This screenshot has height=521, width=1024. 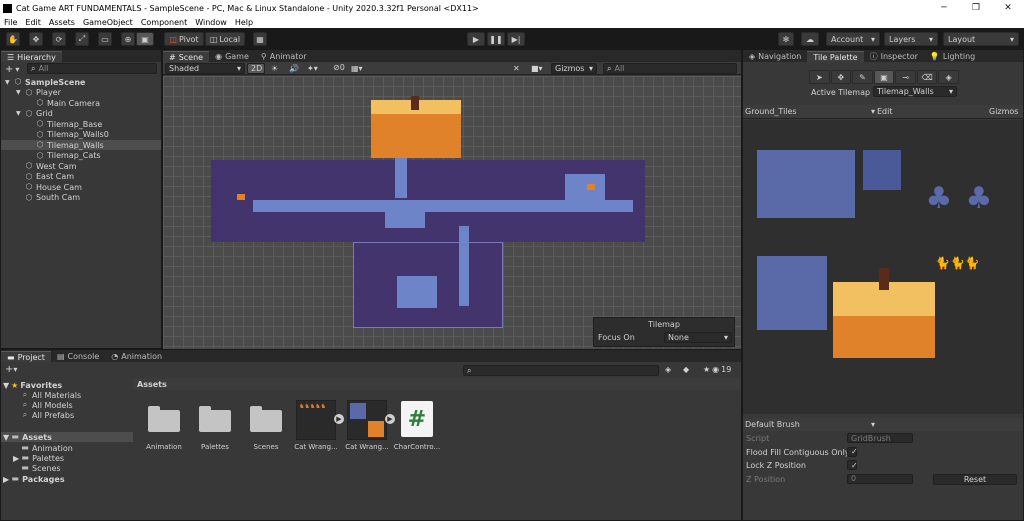 I want to click on scale-tool-icon: ⤢, so click(x=82, y=39).